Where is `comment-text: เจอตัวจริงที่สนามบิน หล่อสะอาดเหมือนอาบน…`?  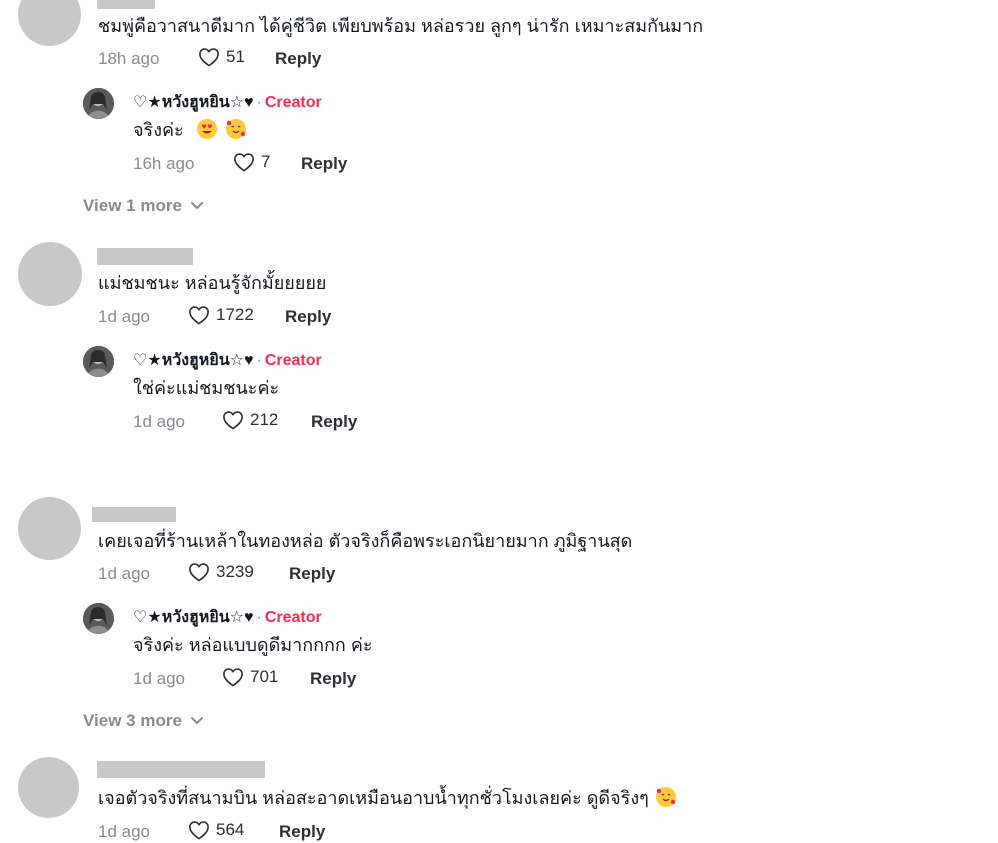 comment-text: เจอตัวจริงที่สนามบิน หล่อสะอาดเหมือนอาบน… is located at coordinates (387, 798).